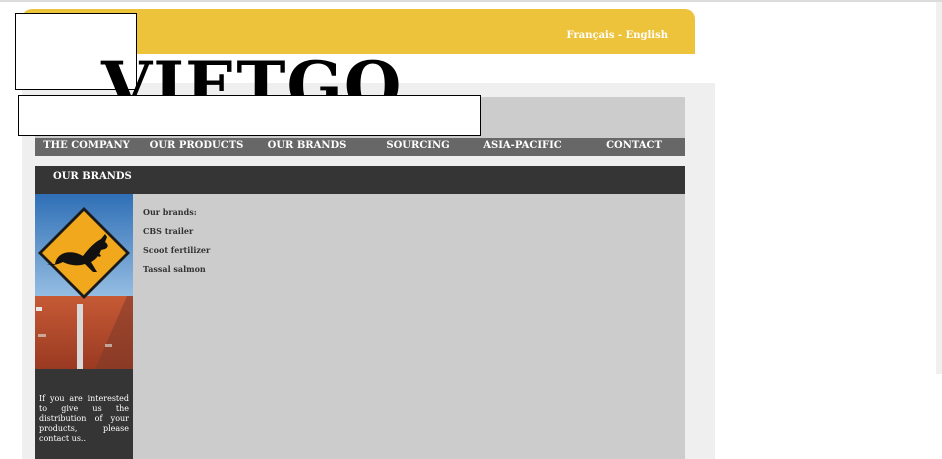 The image size is (942, 459). I want to click on nav-the-company: THE COMPANY, so click(86, 147).